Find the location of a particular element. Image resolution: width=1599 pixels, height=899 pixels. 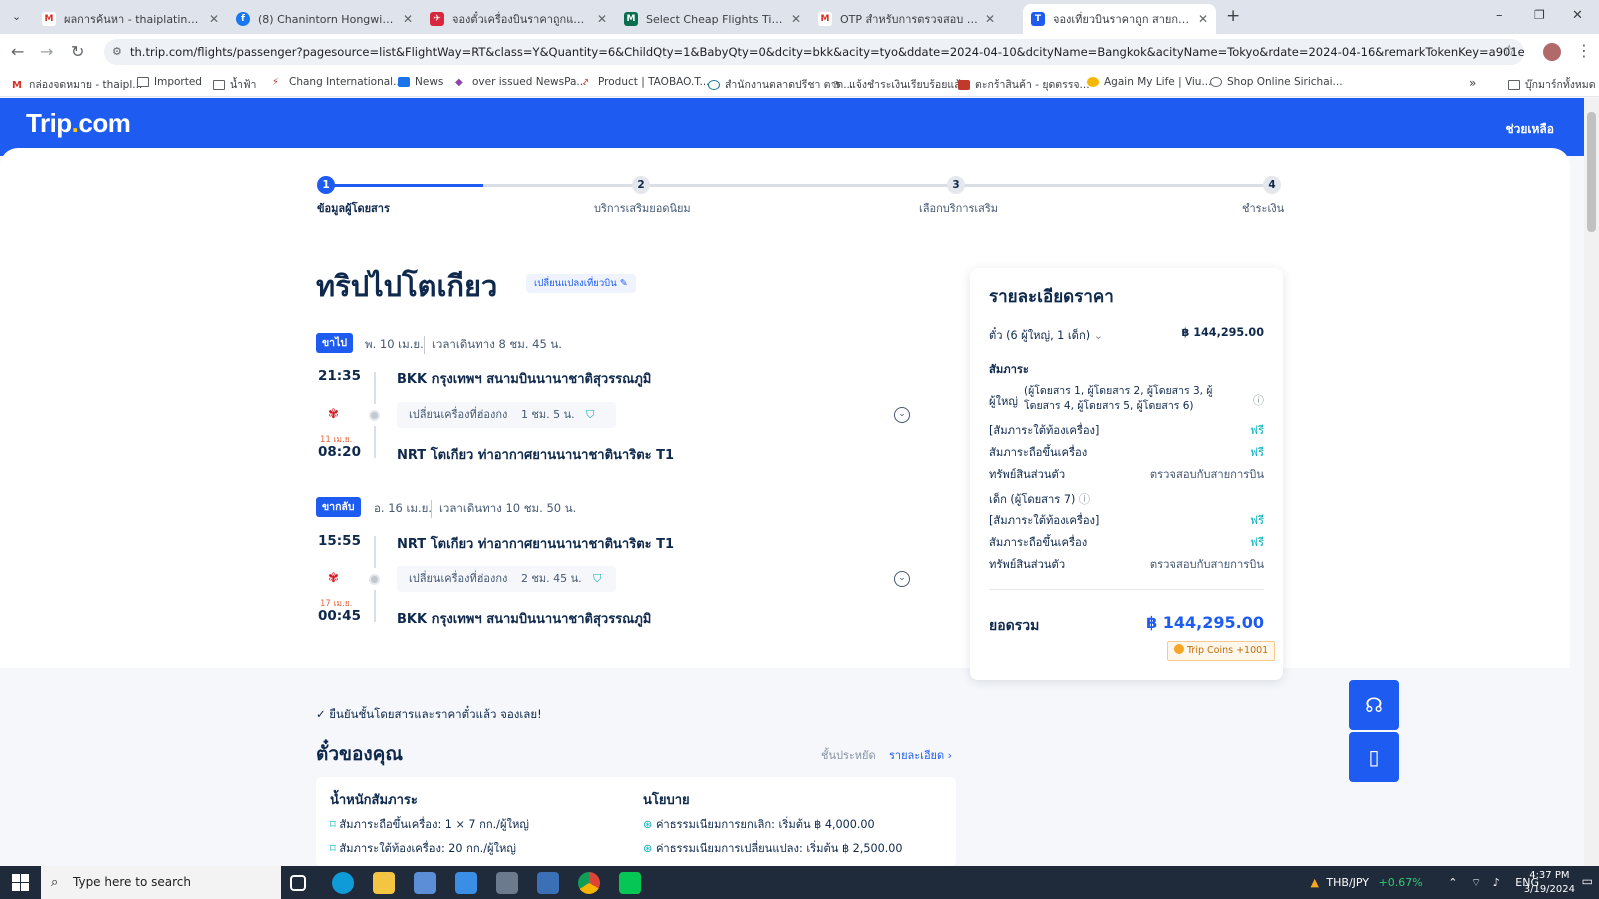

browser-tab: M Select Cheap Flights Tickets | A ✕ is located at coordinates (712, 19).